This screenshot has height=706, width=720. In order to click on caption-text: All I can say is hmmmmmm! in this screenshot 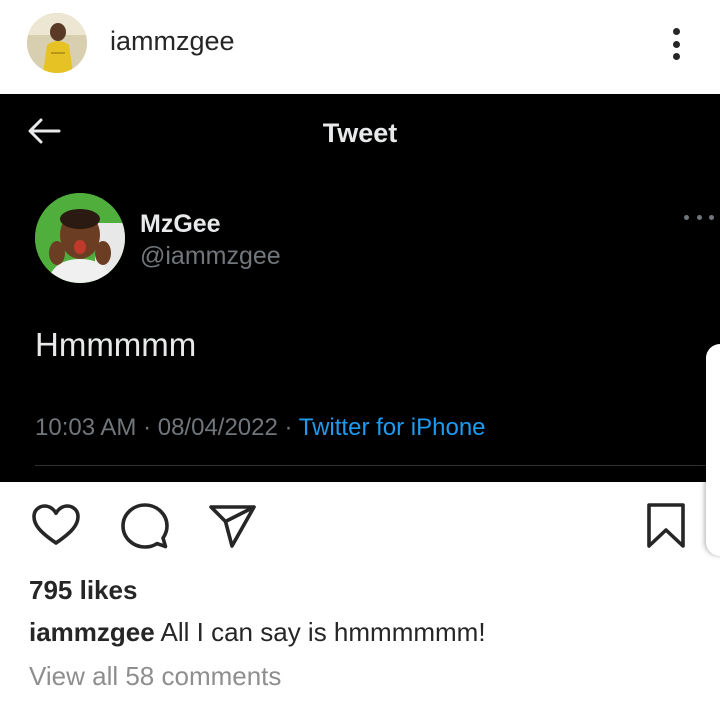, I will do `click(323, 632)`.